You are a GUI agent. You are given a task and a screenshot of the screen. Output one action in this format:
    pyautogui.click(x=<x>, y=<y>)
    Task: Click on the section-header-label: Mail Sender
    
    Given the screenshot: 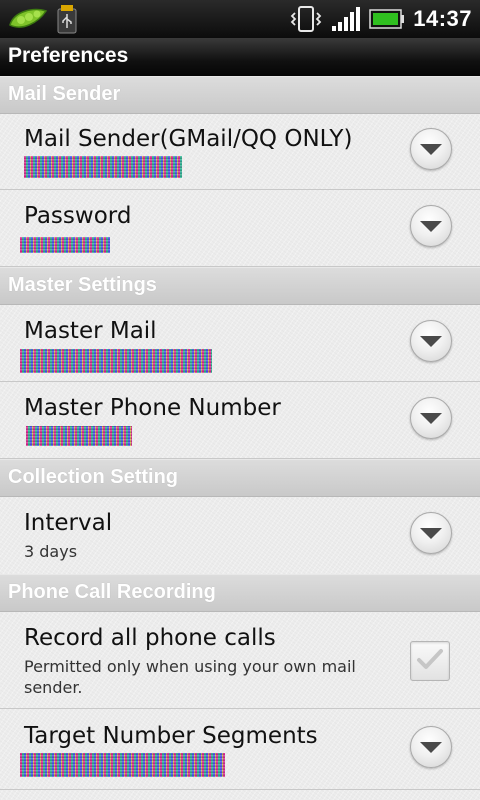 What is the action you would take?
    pyautogui.click(x=64, y=94)
    